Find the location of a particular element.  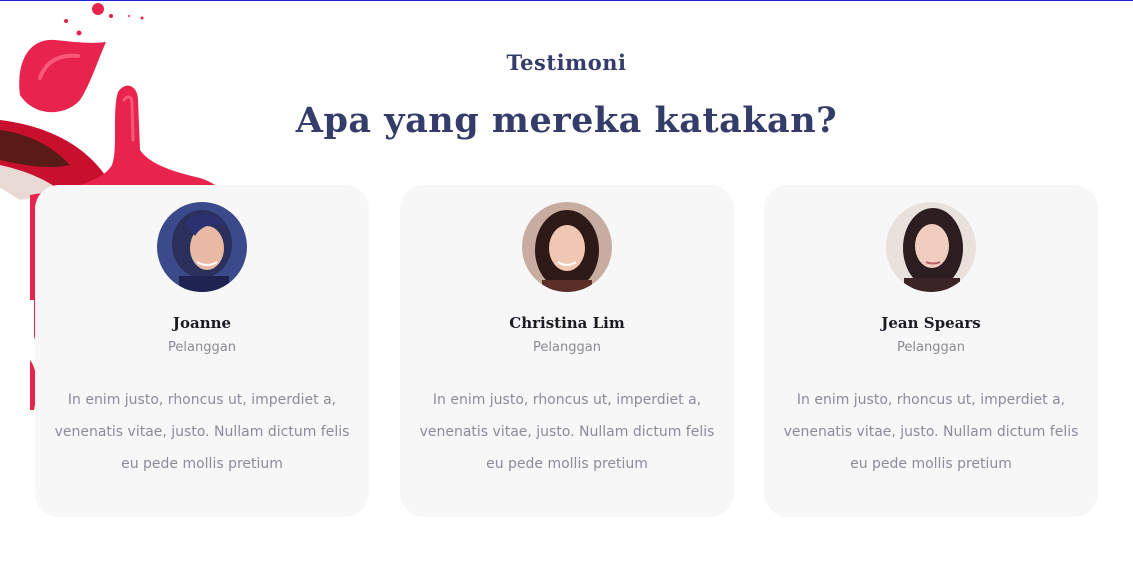

testimonial-name: Jean Spears is located at coordinates (931, 323).